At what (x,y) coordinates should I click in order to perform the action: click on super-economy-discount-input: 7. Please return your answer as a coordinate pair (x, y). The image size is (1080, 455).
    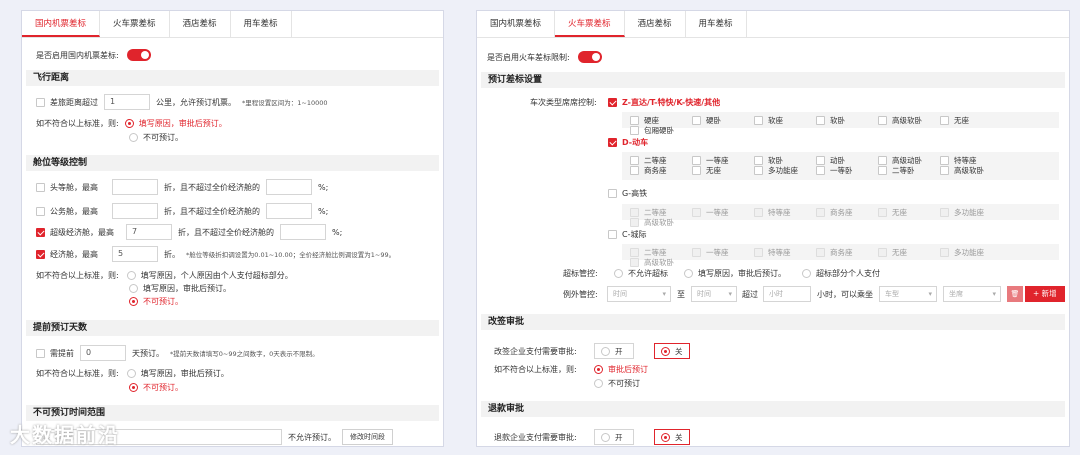
    Looking at the image, I should click on (149, 232).